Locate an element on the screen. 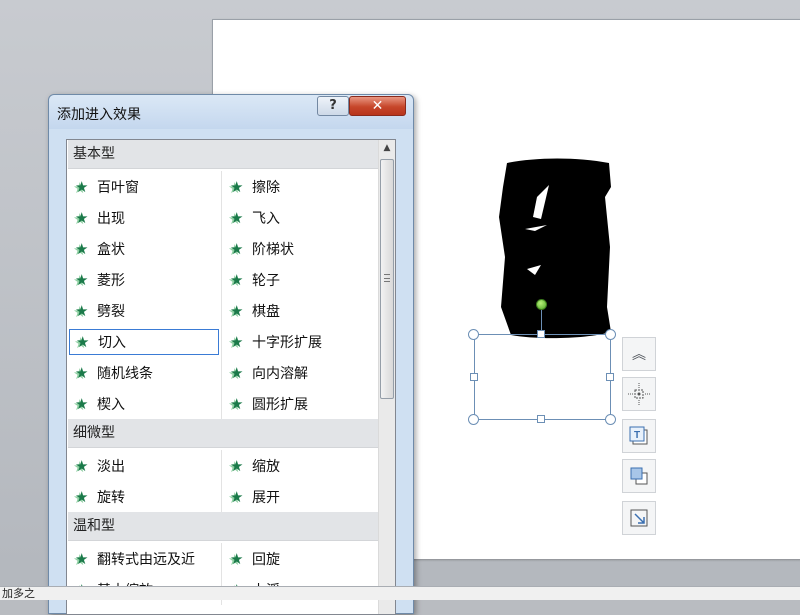 The image size is (800, 615). effect-item: ★ 擦除 is located at coordinates (299, 187).